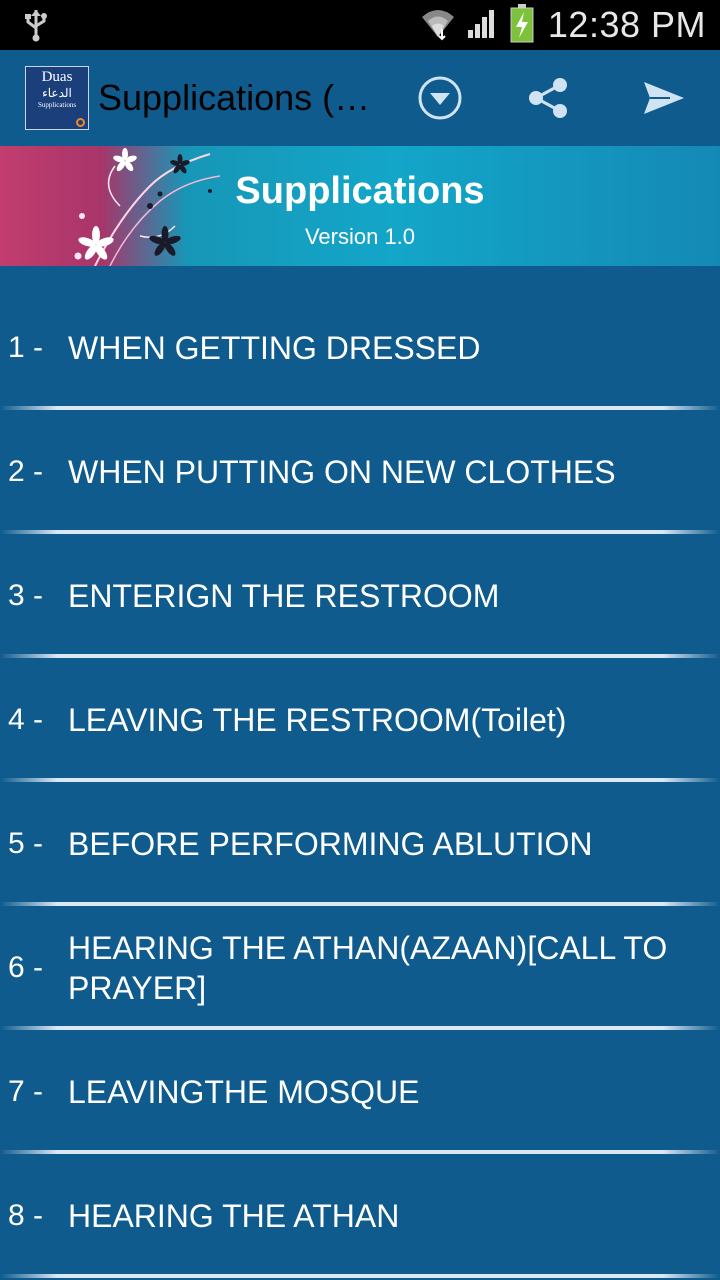 The width and height of the screenshot is (720, 1280). What do you see at coordinates (360, 236) in the screenshot?
I see `banner-version: Version 1.0` at bounding box center [360, 236].